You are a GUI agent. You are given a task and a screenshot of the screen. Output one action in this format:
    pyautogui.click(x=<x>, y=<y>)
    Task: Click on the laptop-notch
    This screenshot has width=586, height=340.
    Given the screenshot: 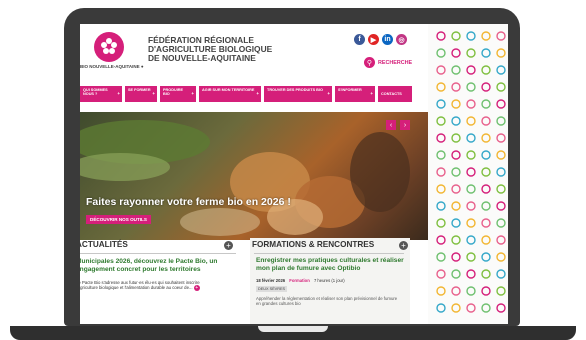 What is the action you would take?
    pyautogui.click(x=293, y=329)
    